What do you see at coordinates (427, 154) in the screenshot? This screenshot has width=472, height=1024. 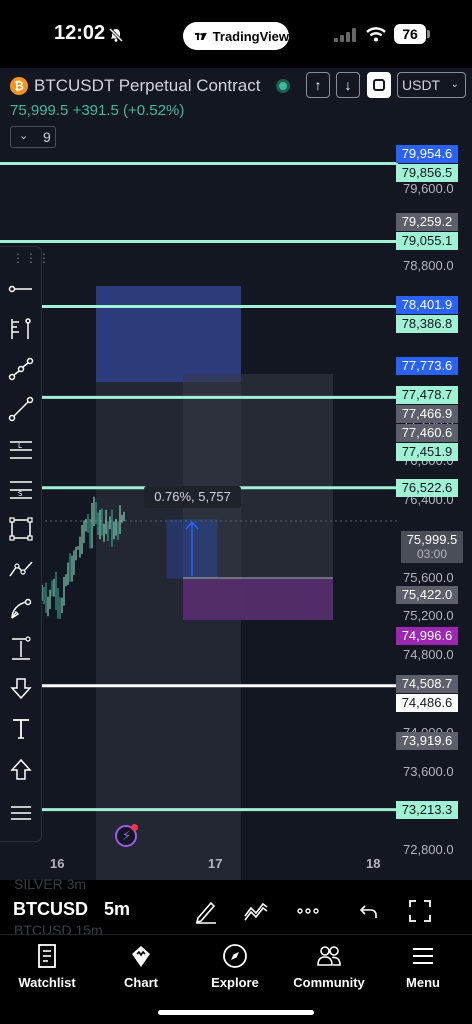 I see `price-level-label: 79,954.6` at bounding box center [427, 154].